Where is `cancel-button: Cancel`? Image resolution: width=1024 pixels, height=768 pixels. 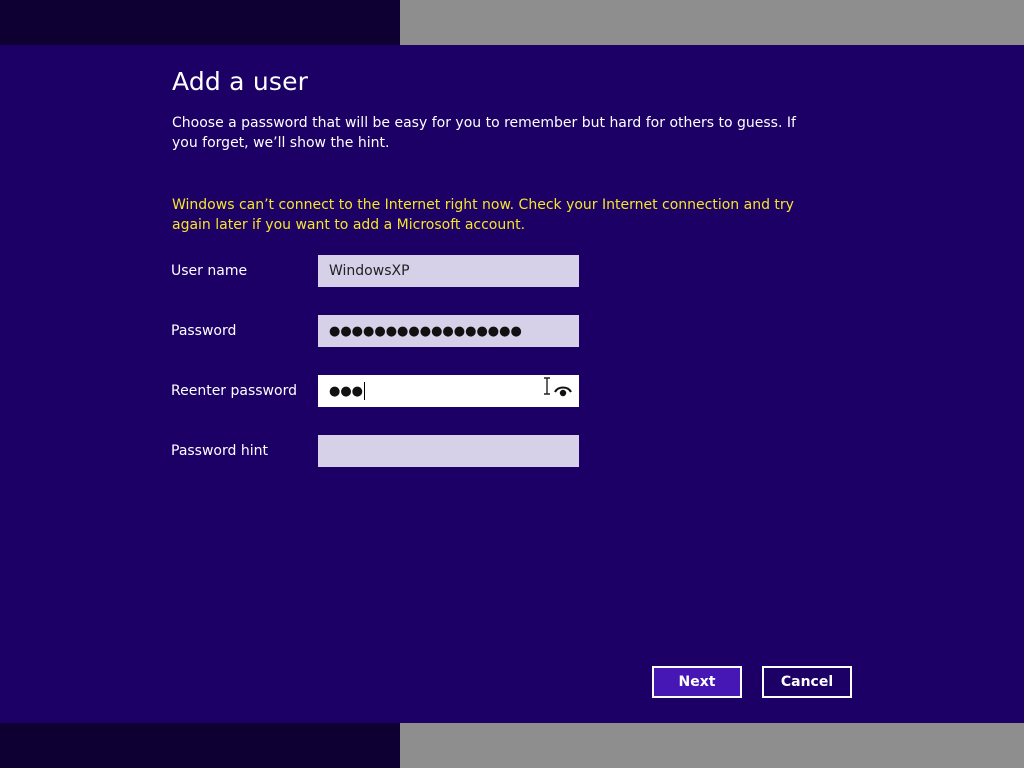 cancel-button: Cancel is located at coordinates (807, 682).